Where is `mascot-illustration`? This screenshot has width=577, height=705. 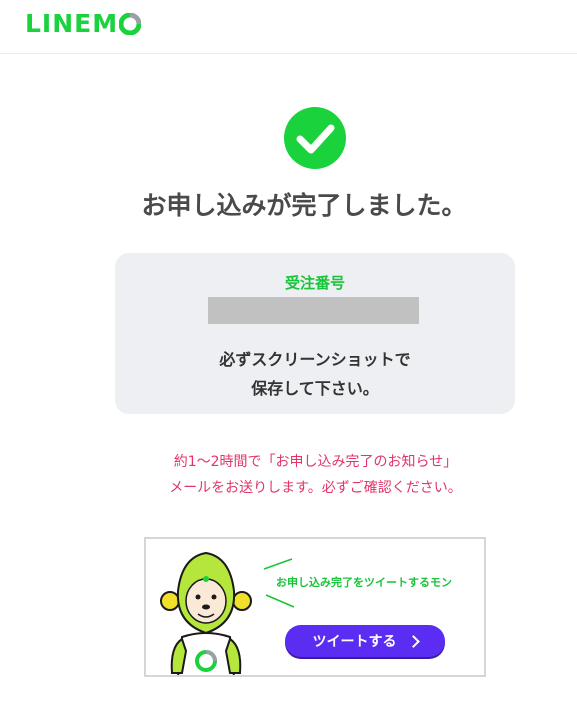 mascot-illustration is located at coordinates (206, 613).